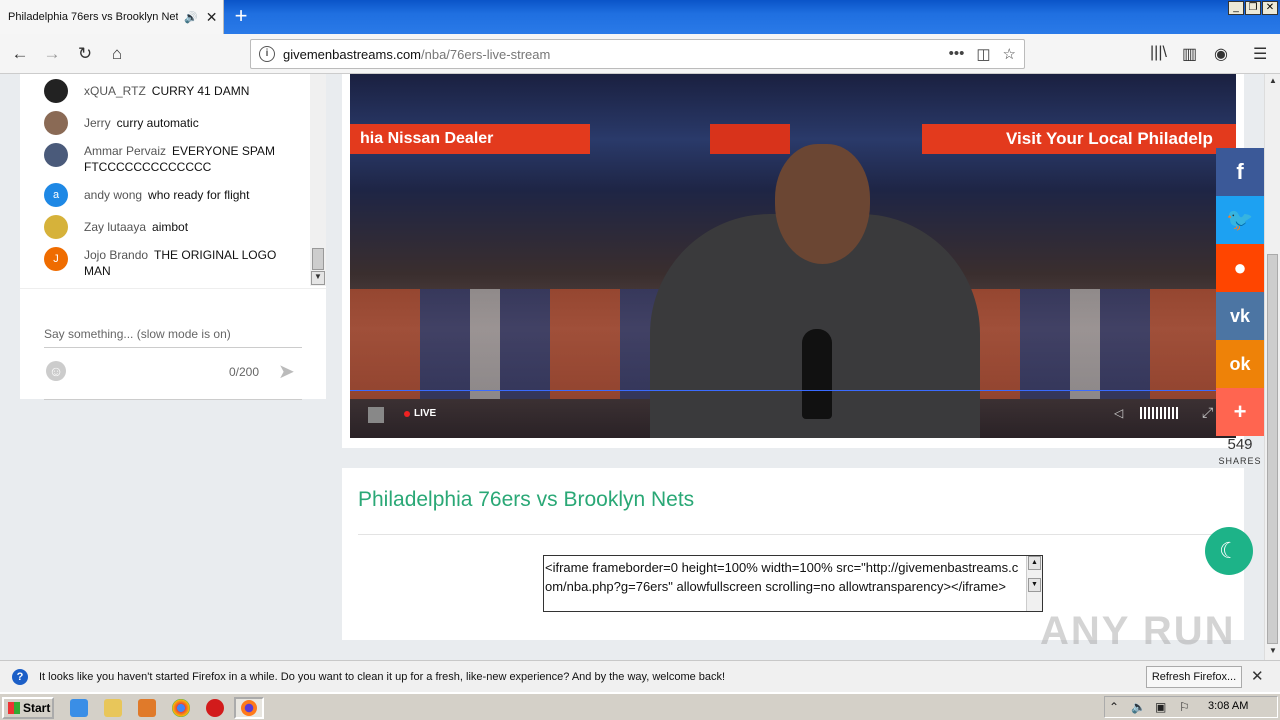 This screenshot has width=1280, height=720. I want to click on page-scrollbar: ▲ ▼, so click(1272, 367).